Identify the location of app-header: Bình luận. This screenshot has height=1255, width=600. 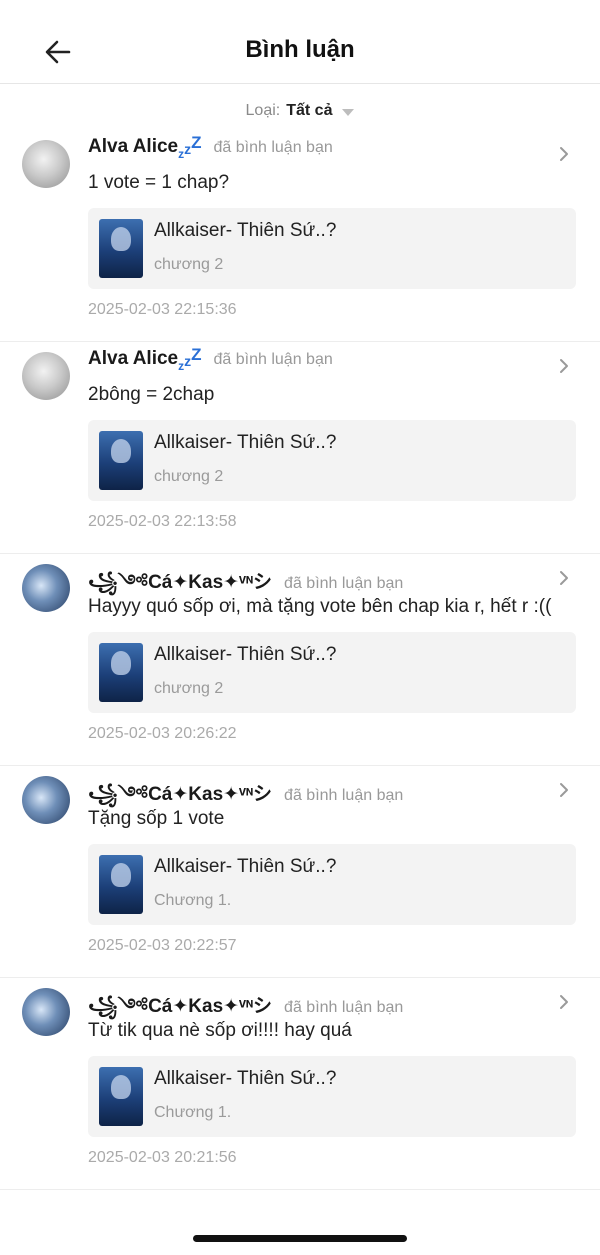
(300, 42).